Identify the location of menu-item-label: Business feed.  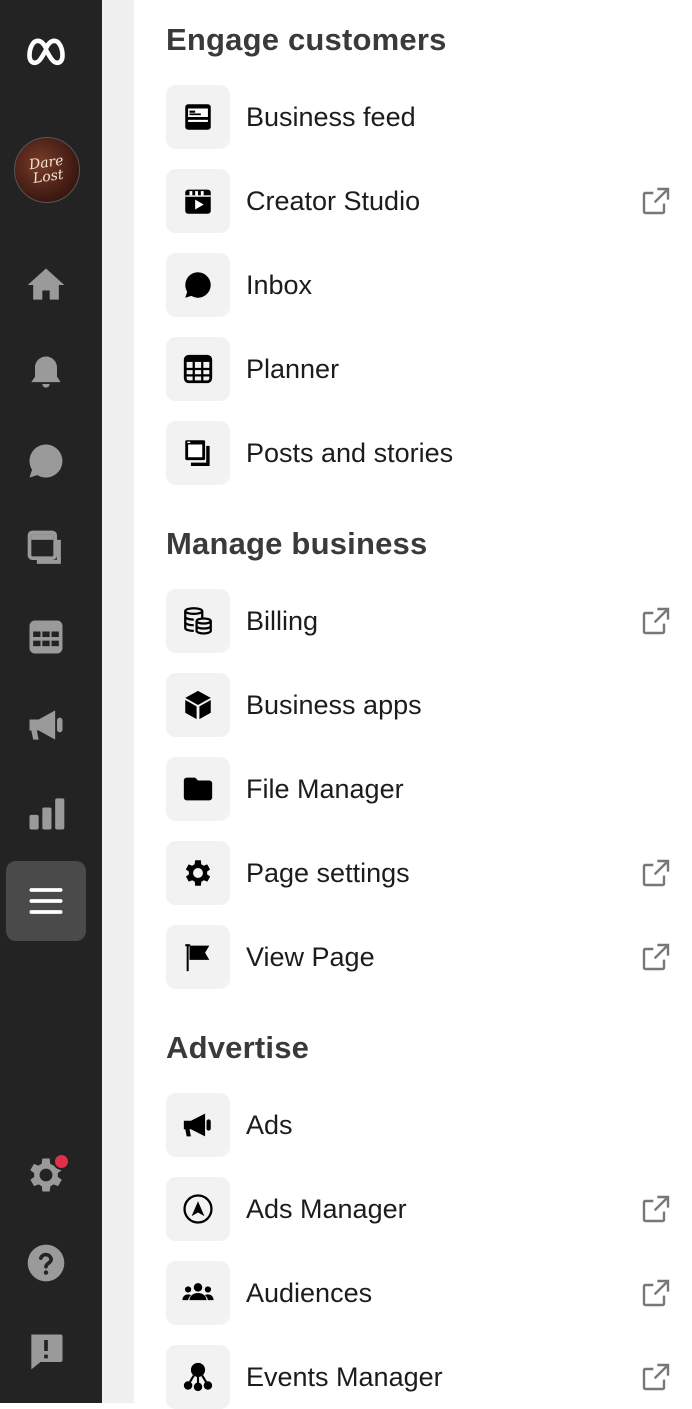
(331, 116).